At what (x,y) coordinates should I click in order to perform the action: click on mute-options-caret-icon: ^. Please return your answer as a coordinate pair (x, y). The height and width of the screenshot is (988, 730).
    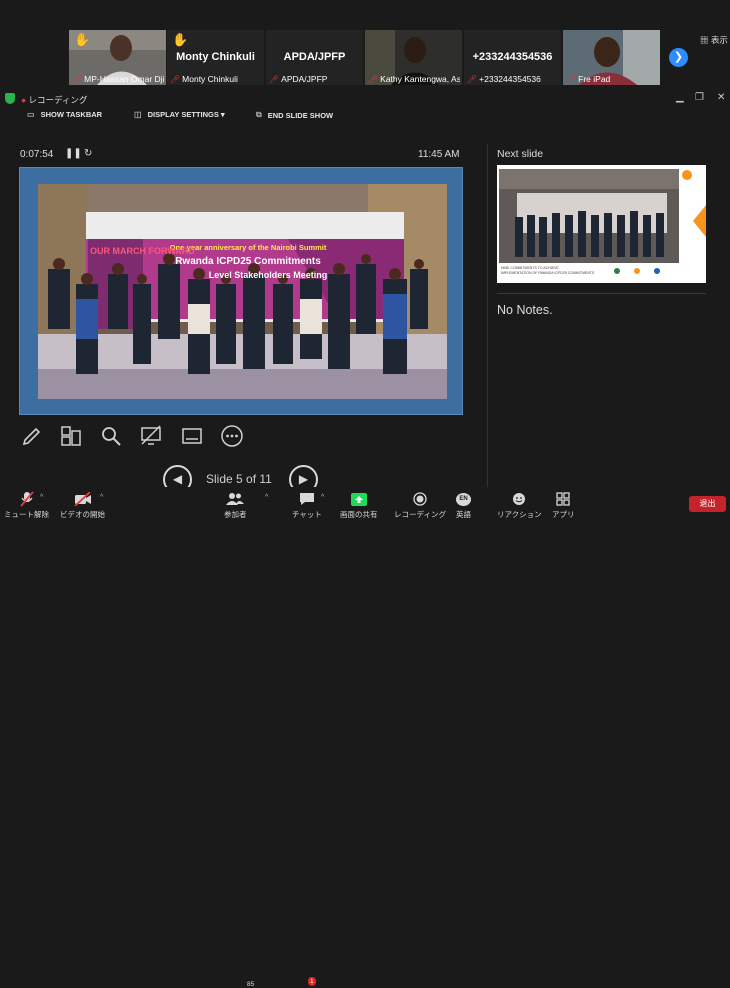
    Looking at the image, I should click on (41, 497).